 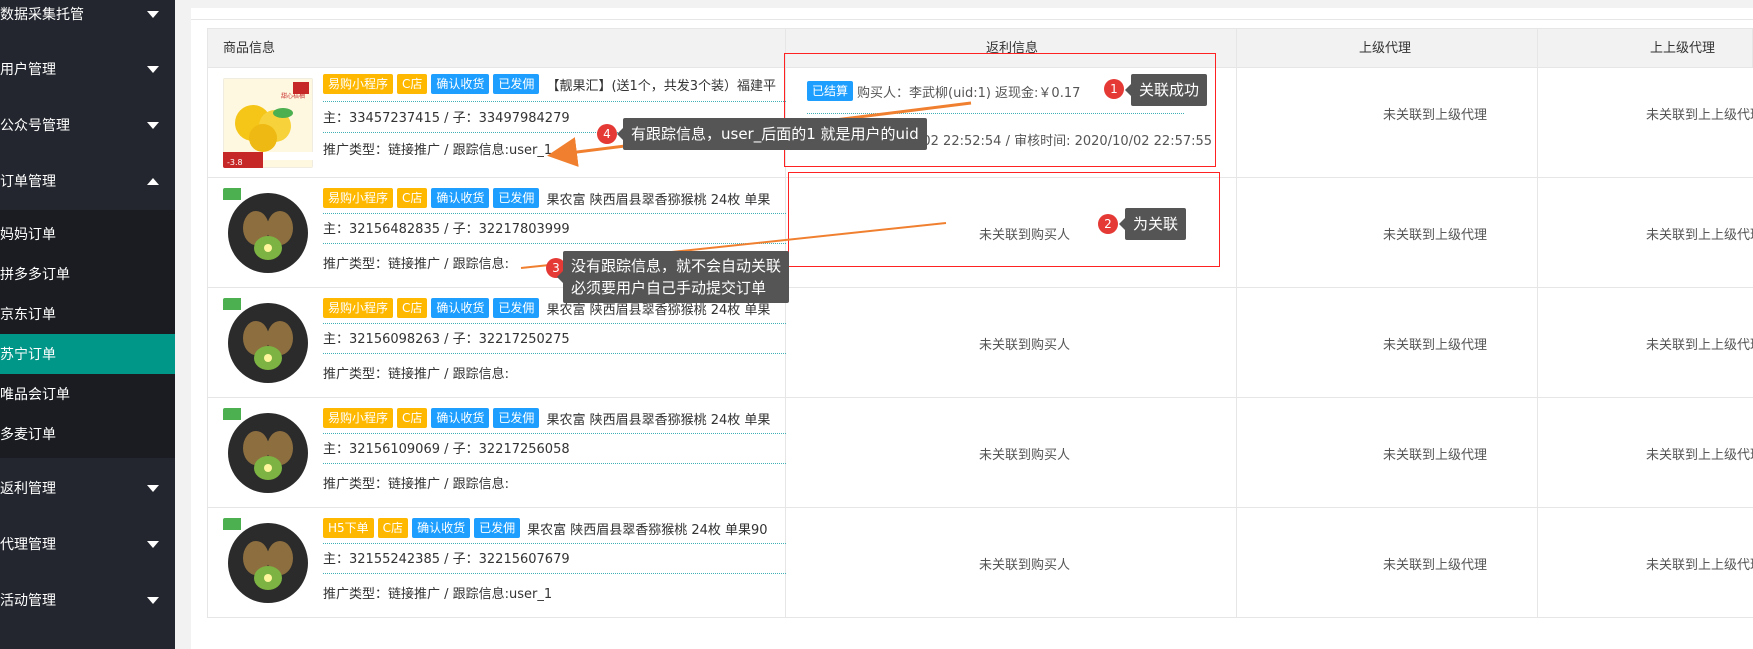 I want to click on menu-data-collection: 数据采集托管, so click(x=87, y=21).